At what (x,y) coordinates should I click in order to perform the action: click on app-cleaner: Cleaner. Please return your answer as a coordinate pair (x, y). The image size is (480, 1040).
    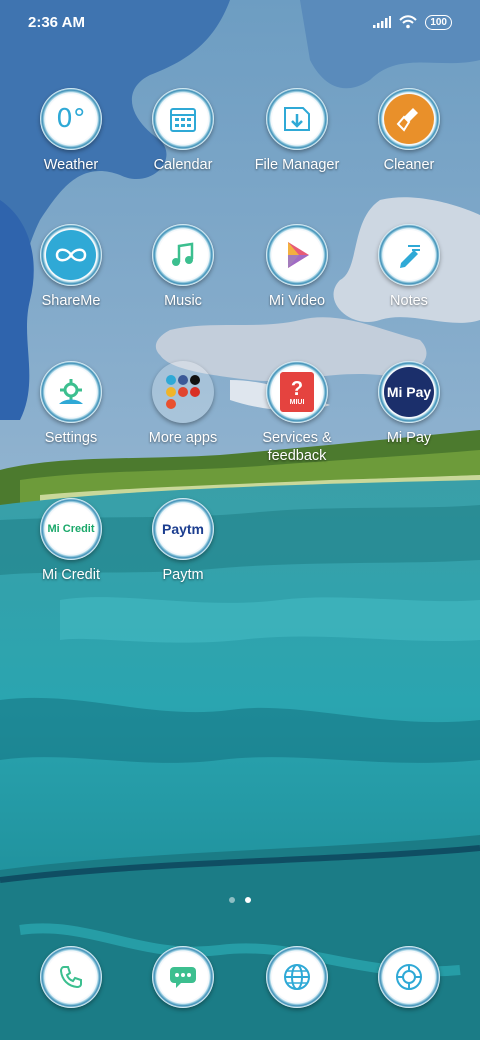
    Looking at the image, I should click on (409, 131).